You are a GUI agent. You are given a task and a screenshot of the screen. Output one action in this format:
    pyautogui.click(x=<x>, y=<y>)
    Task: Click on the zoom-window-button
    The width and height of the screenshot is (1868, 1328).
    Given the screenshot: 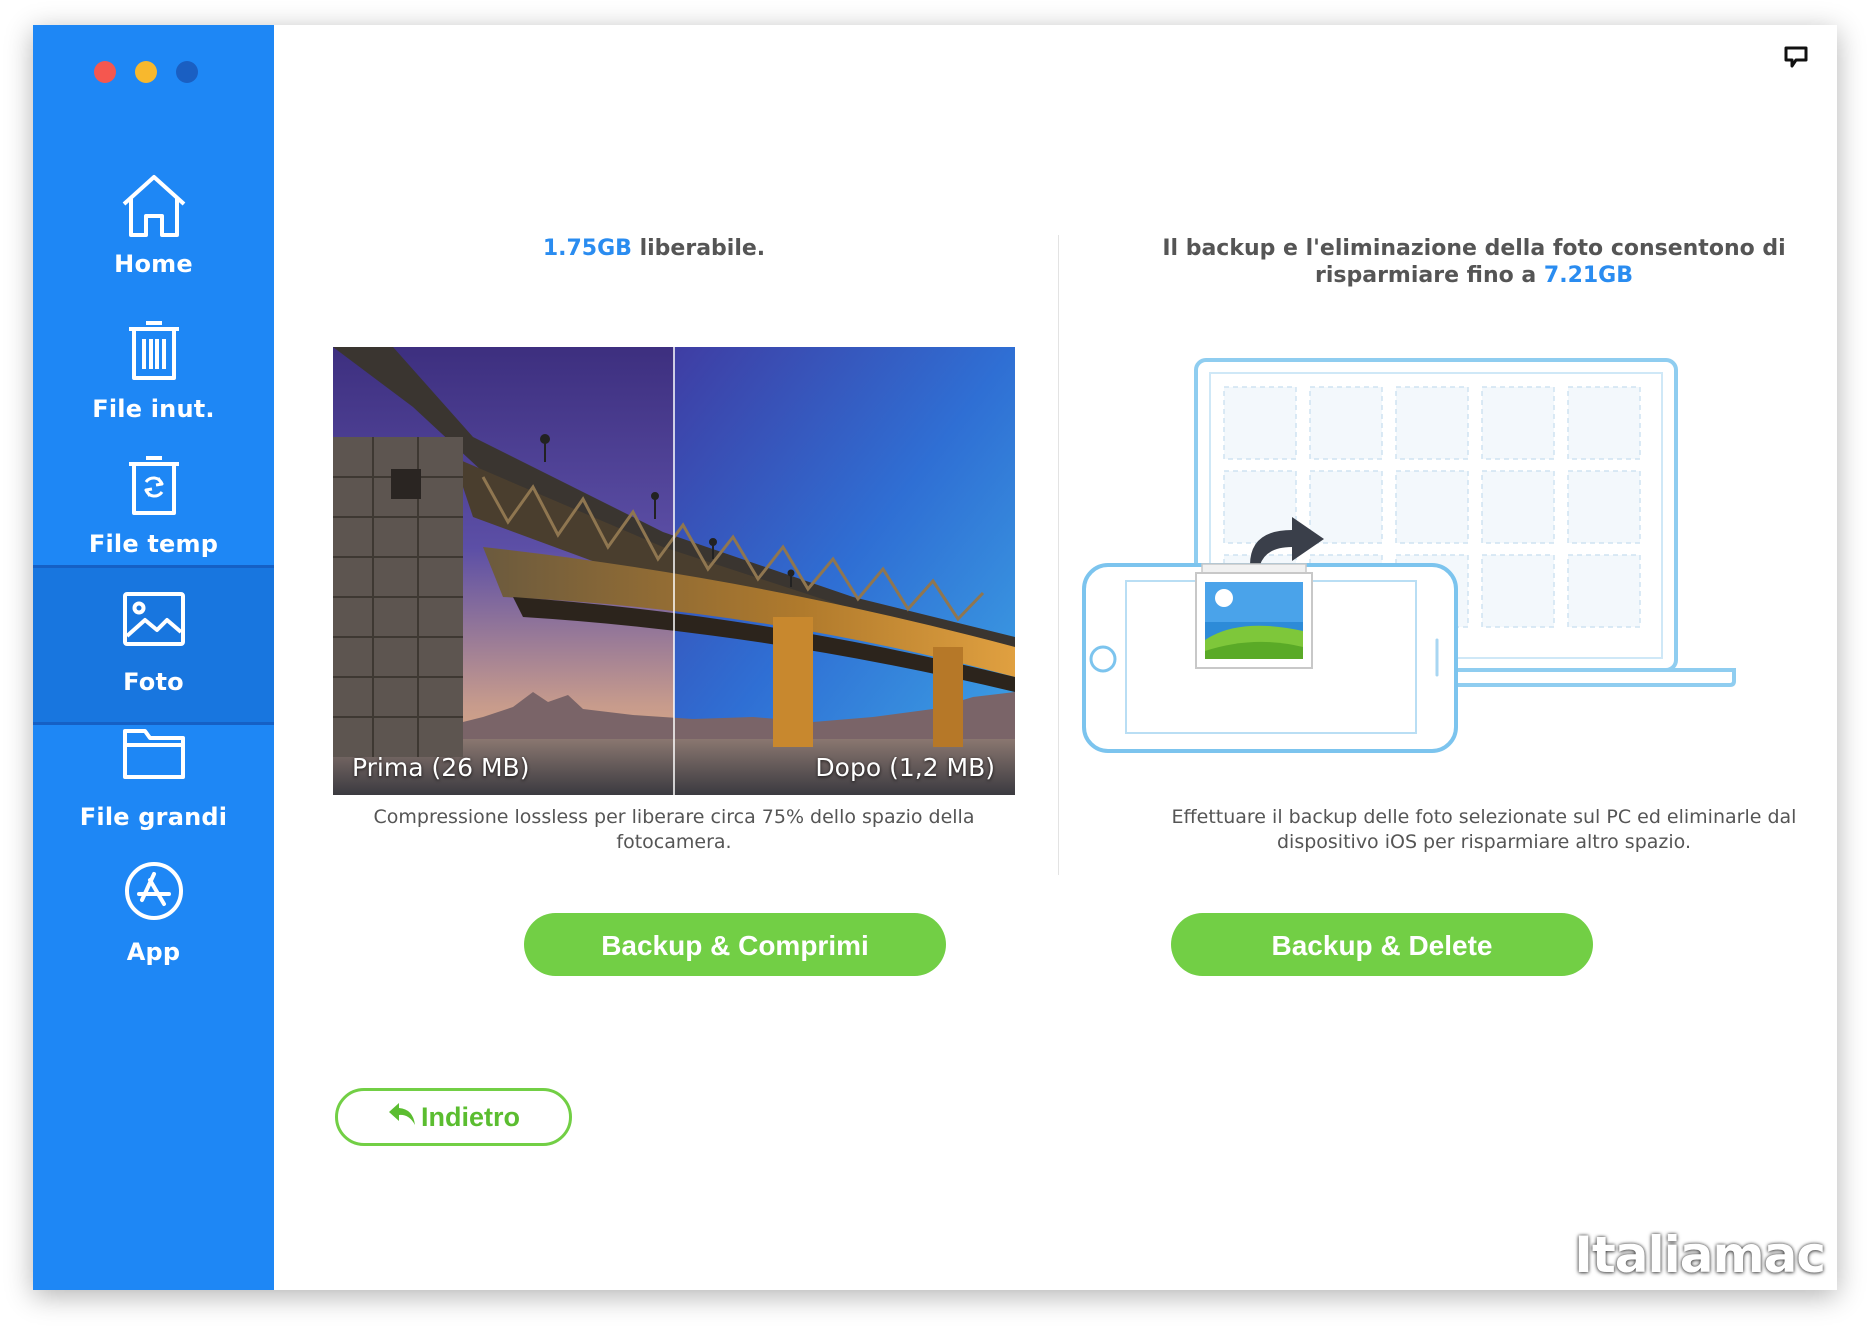 What is the action you would take?
    pyautogui.click(x=187, y=72)
    